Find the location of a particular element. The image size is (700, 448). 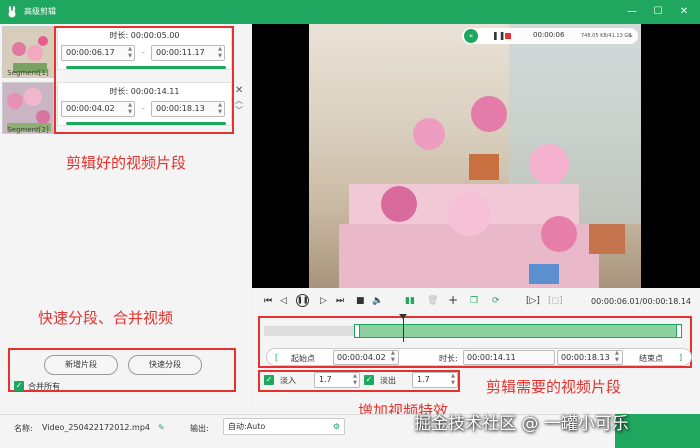

annotation-needed-clip: 剪辑需要的视频片段 is located at coordinates (554, 387).